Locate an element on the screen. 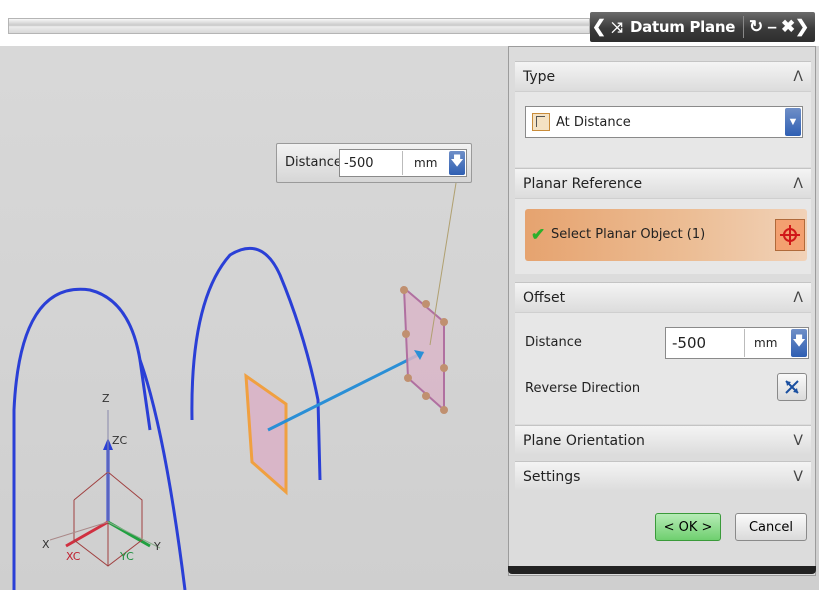 The height and width of the screenshot is (590, 819). float-distance-value: -500 is located at coordinates (359, 163).